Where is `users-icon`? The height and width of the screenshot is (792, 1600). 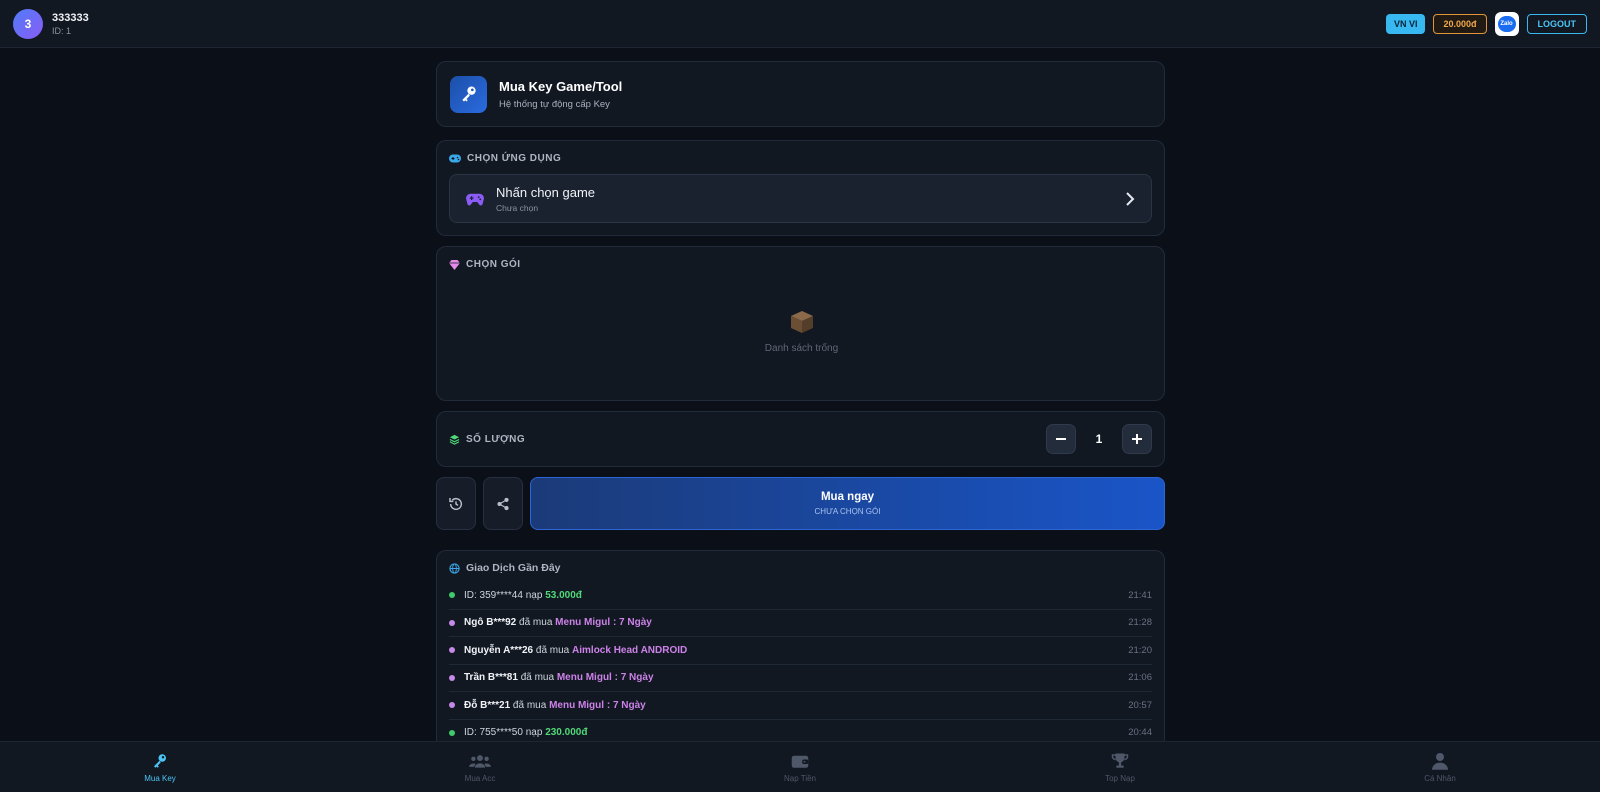
users-icon is located at coordinates (480, 761).